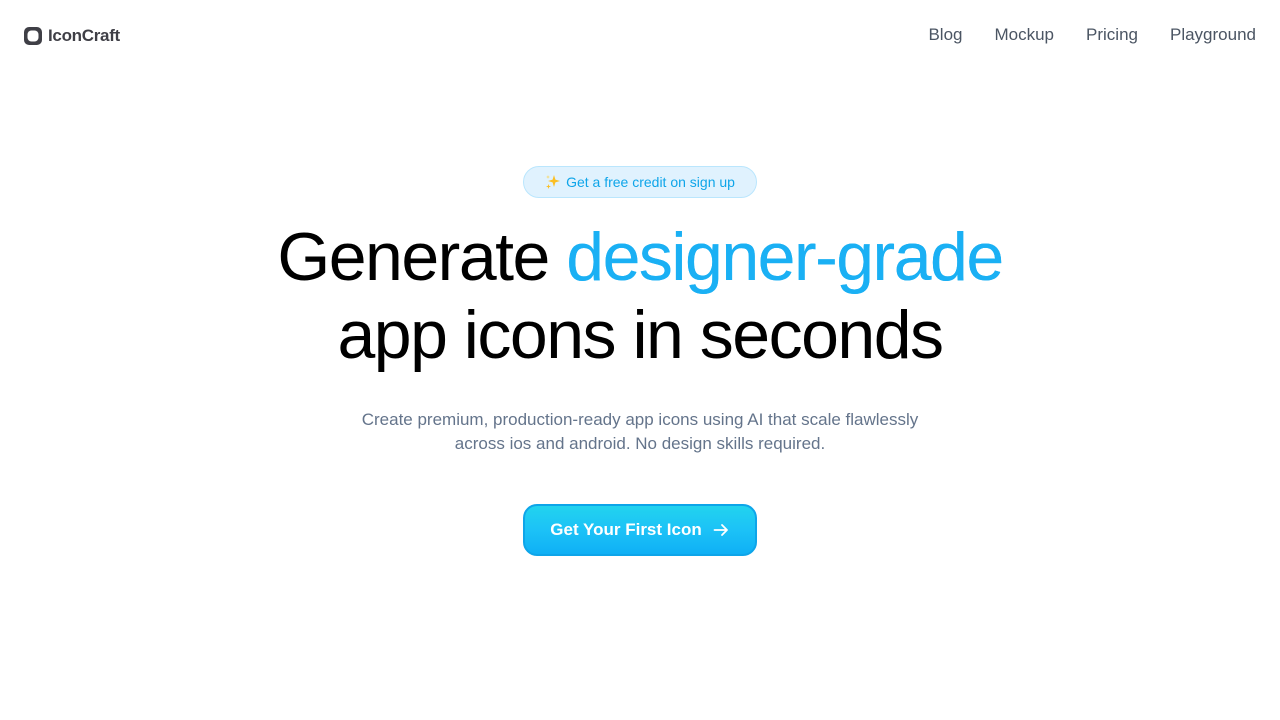 This screenshot has height=720, width=1280. What do you see at coordinates (650, 182) in the screenshot?
I see `badge-text: Get a free credit on sign up` at bounding box center [650, 182].